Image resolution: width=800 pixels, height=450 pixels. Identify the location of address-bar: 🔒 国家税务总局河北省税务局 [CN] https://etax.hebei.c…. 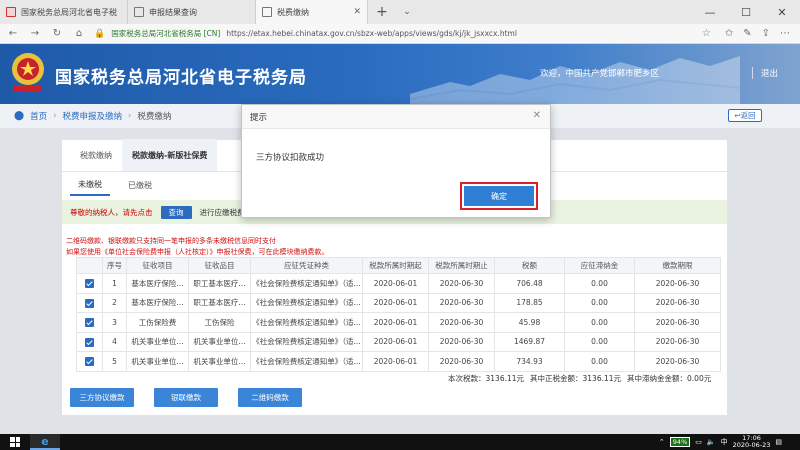
(402, 34).